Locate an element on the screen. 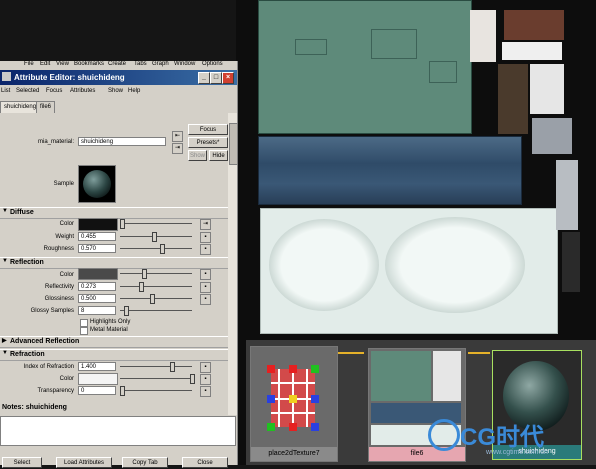  diffuse-color-slider is located at coordinates (156, 224).